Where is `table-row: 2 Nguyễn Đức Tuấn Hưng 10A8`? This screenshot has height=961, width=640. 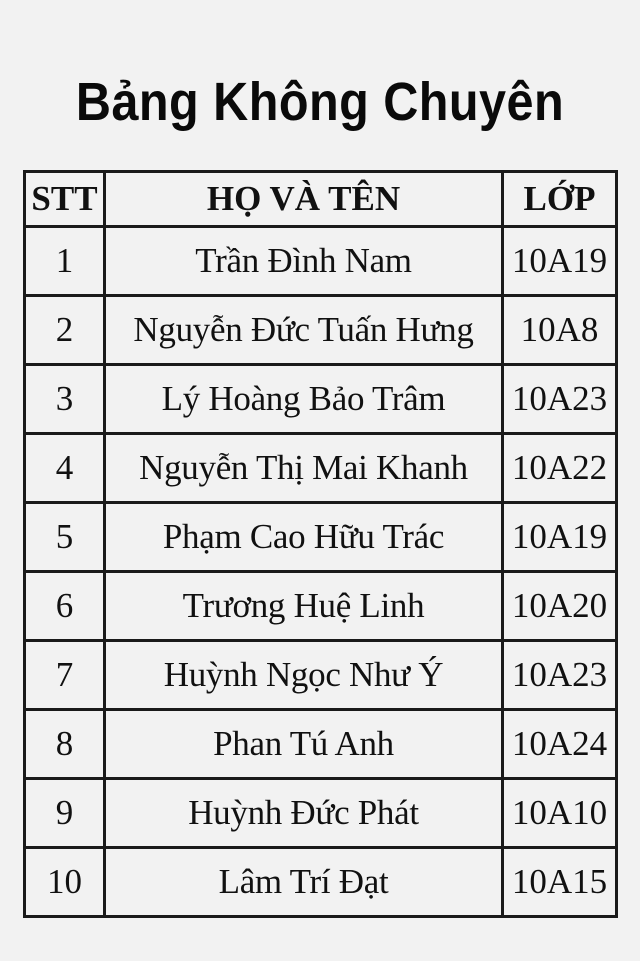 table-row: 2 Nguyễn Đức Tuấn Hưng 10A8 is located at coordinates (320, 330).